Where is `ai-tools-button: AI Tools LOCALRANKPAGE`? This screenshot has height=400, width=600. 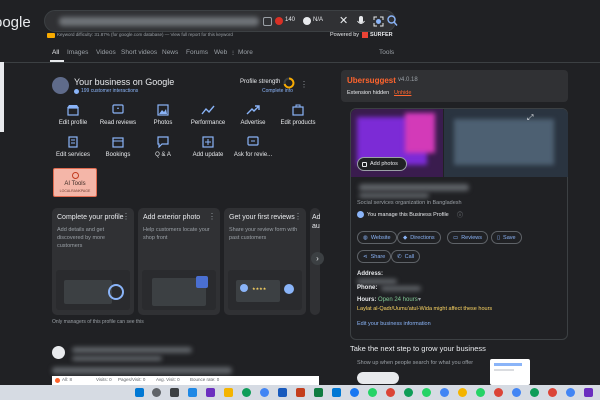
ai-tools-button: AI Tools LOCALRANKPAGE is located at coordinates (75, 182).